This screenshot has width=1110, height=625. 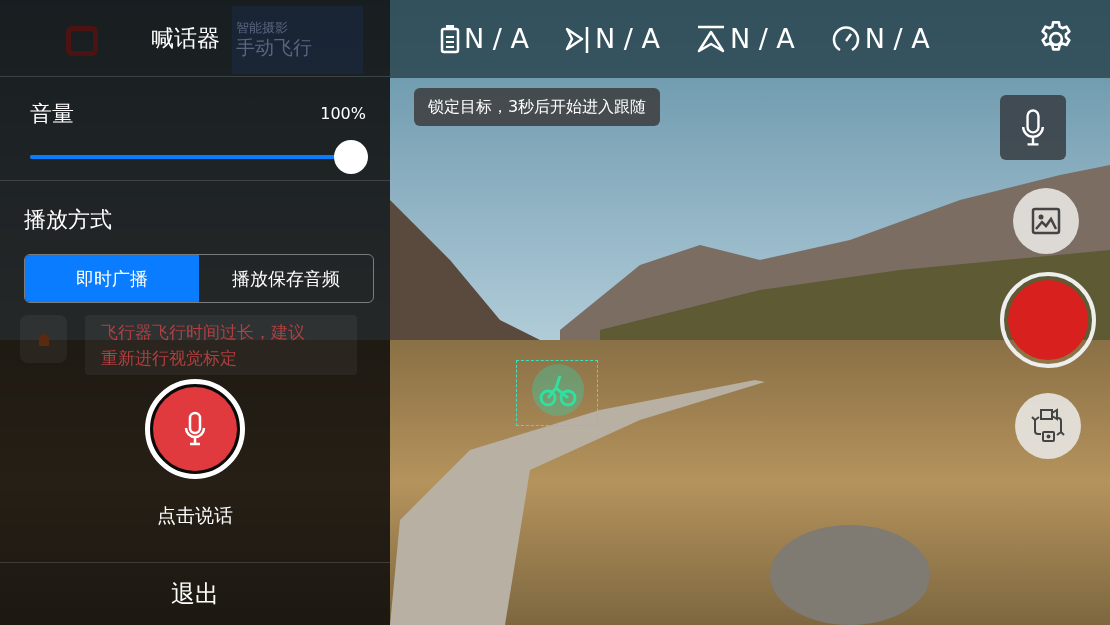 What do you see at coordinates (195, 593) in the screenshot?
I see `exit-button: 退出` at bounding box center [195, 593].